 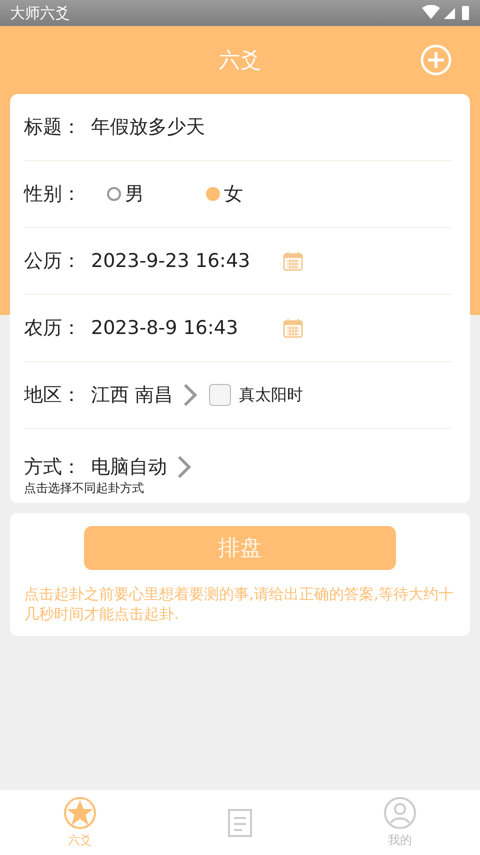 What do you see at coordinates (240, 60) in the screenshot?
I see `page-title: 六爻` at bounding box center [240, 60].